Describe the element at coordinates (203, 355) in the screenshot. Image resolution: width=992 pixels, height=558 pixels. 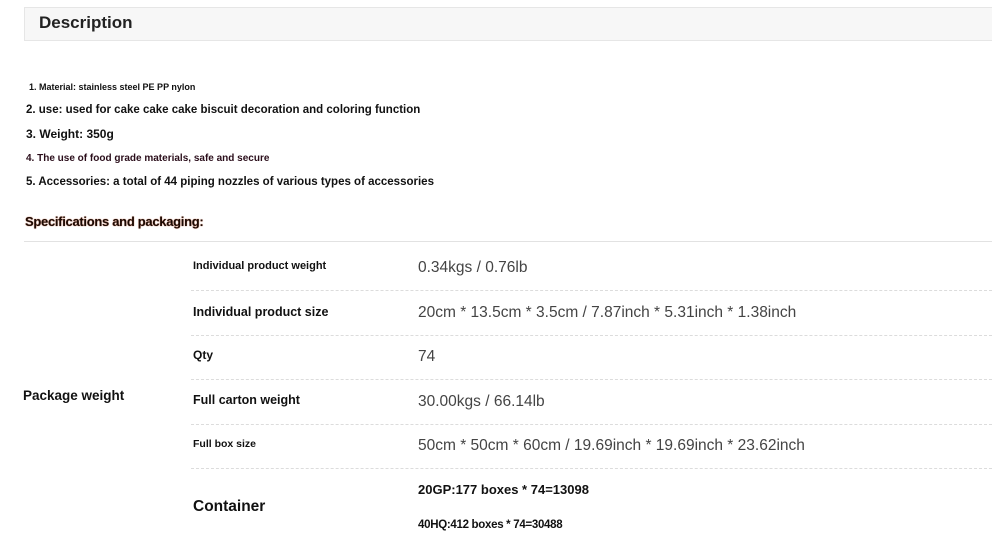
I see `spec-label: Qty` at that location.